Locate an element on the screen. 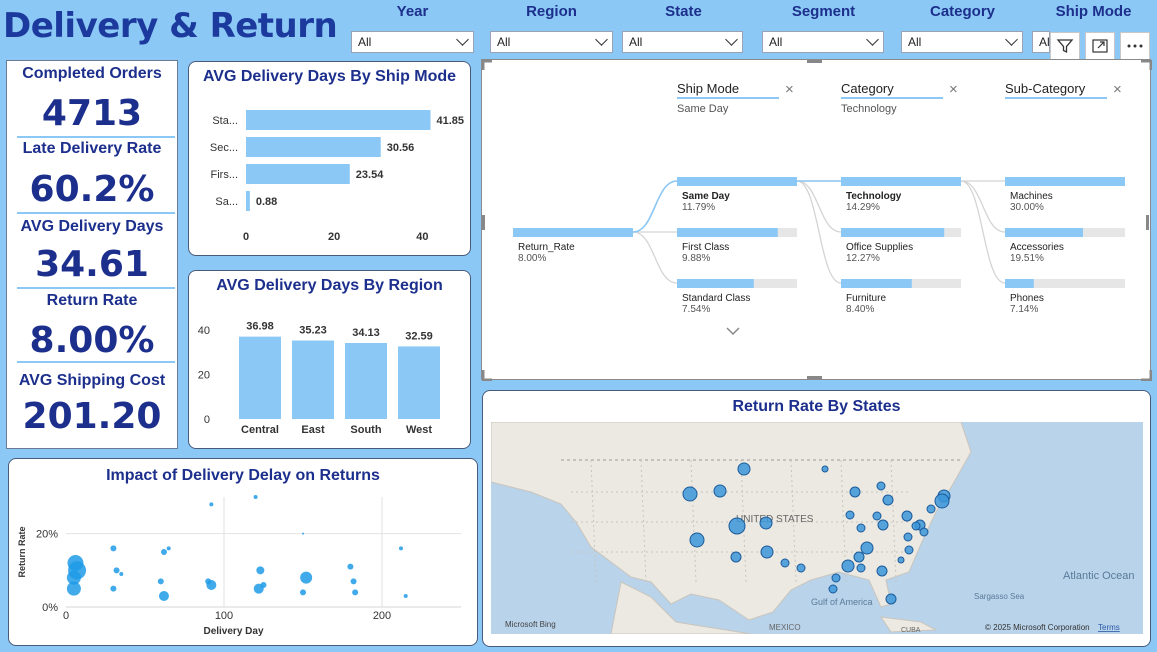 The width and height of the screenshot is (1157, 652). slicer-dropdown-ship-mode: All is located at coordinates (1041, 42).